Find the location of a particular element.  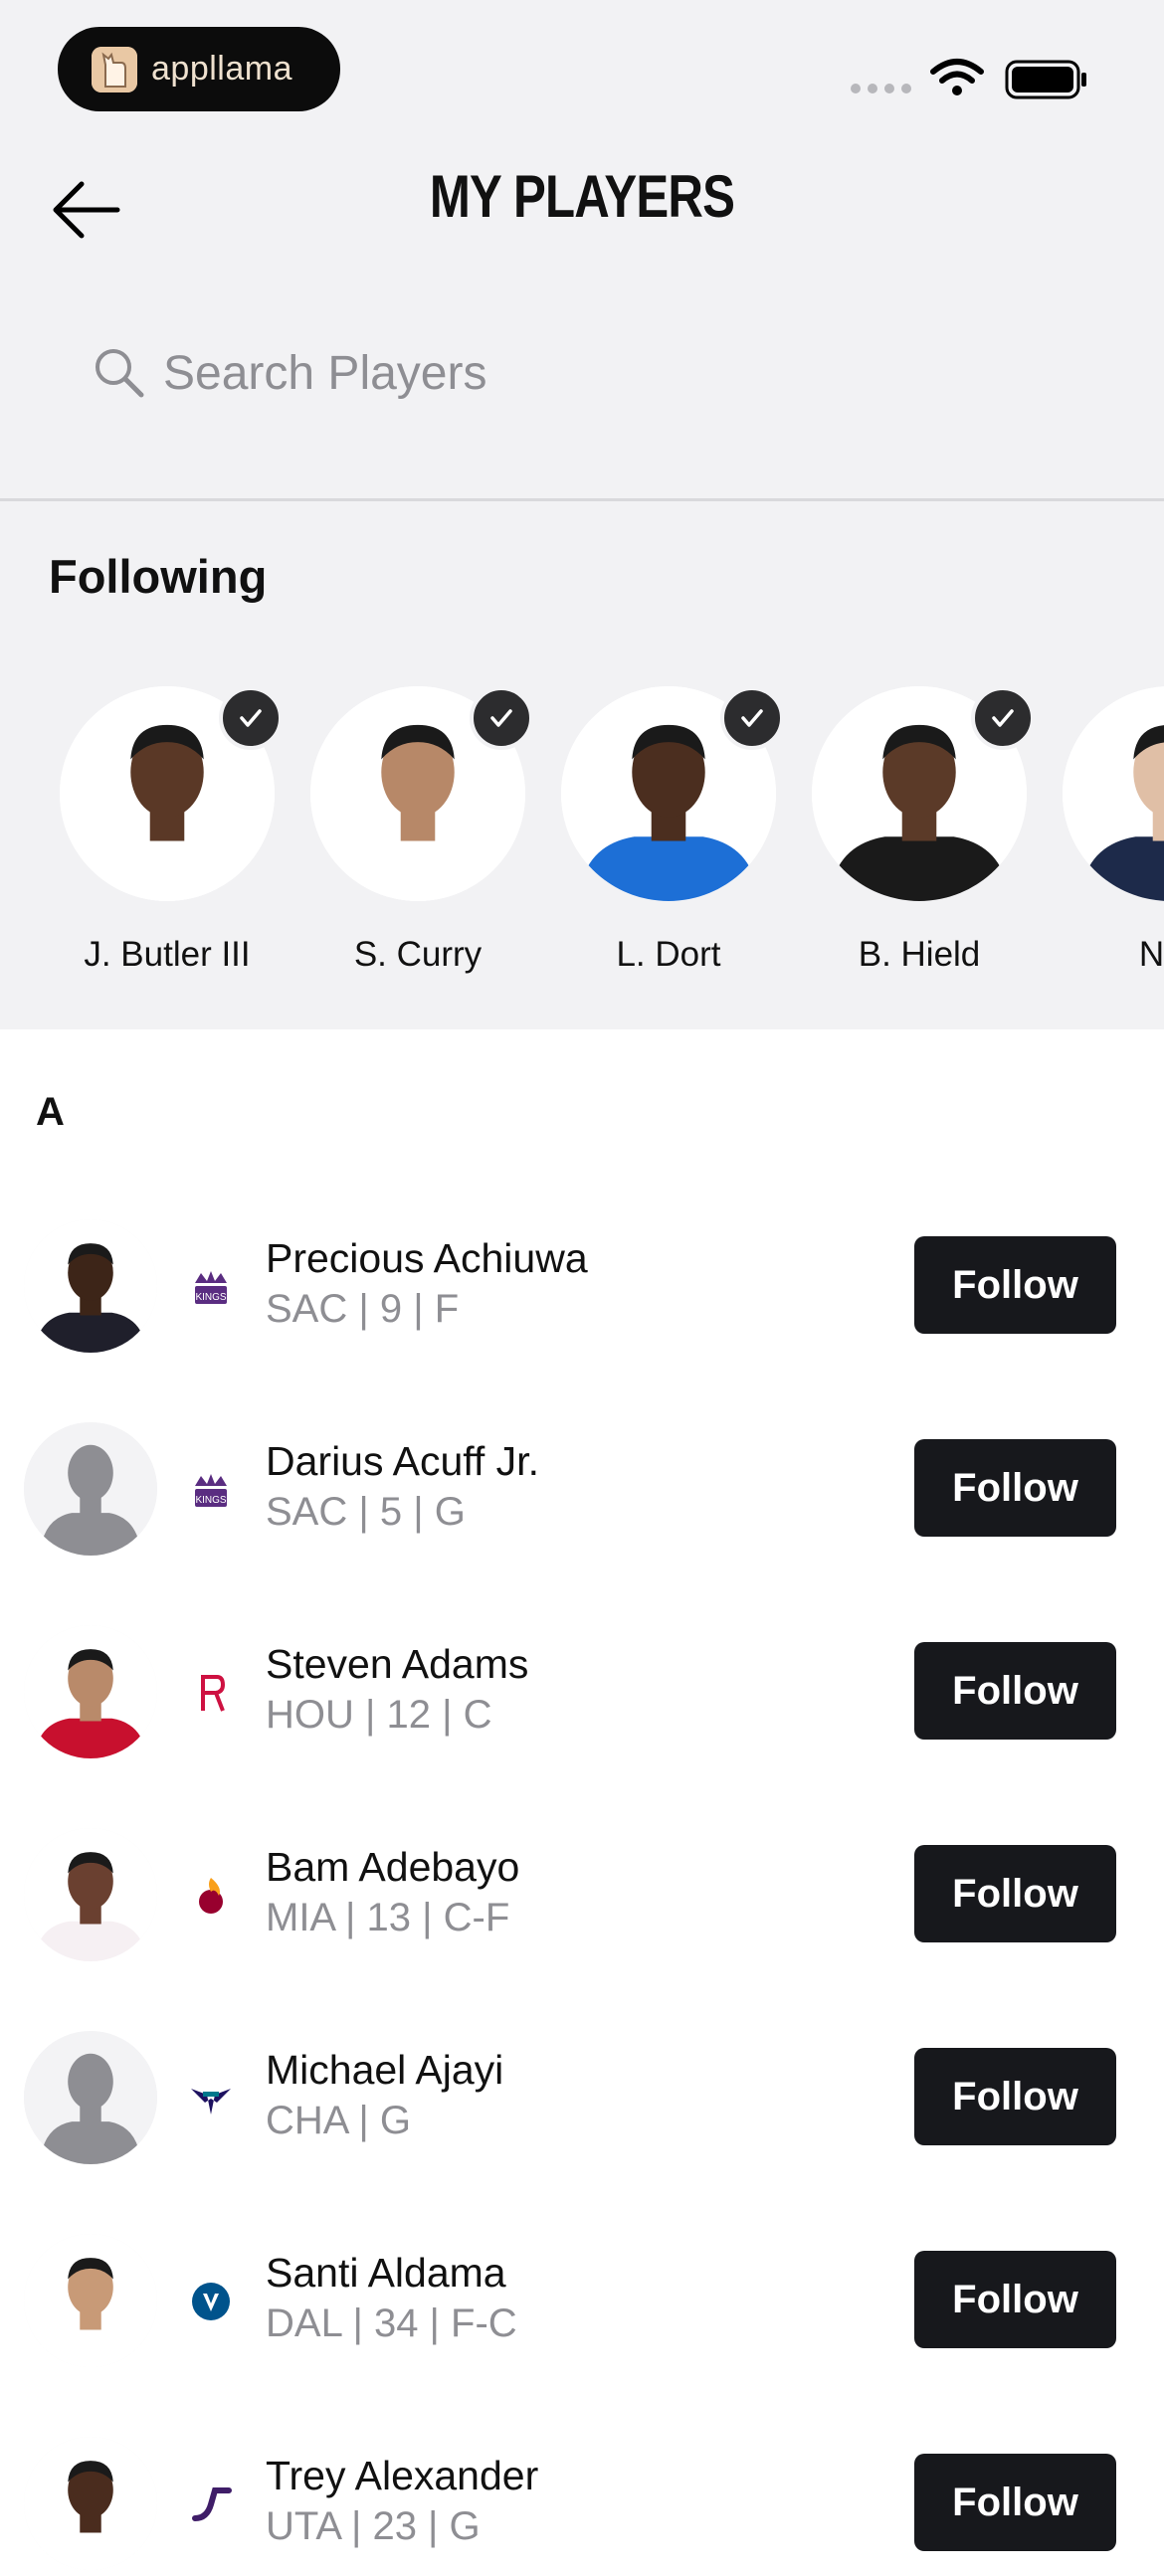

app-badge-label: appllama is located at coordinates (221, 69).